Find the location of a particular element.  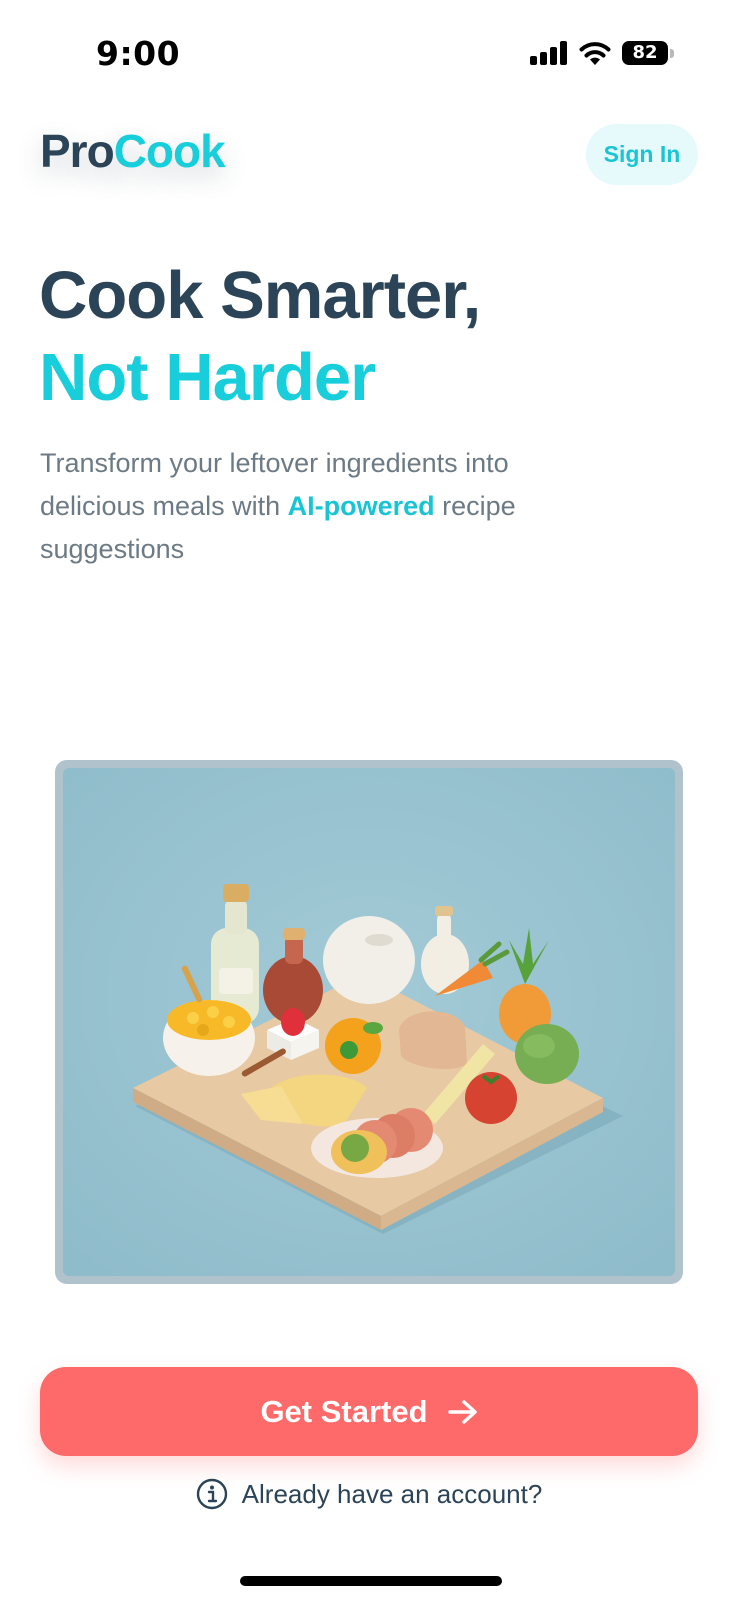

headline-line-2: Not Harder is located at coordinates (207, 377).